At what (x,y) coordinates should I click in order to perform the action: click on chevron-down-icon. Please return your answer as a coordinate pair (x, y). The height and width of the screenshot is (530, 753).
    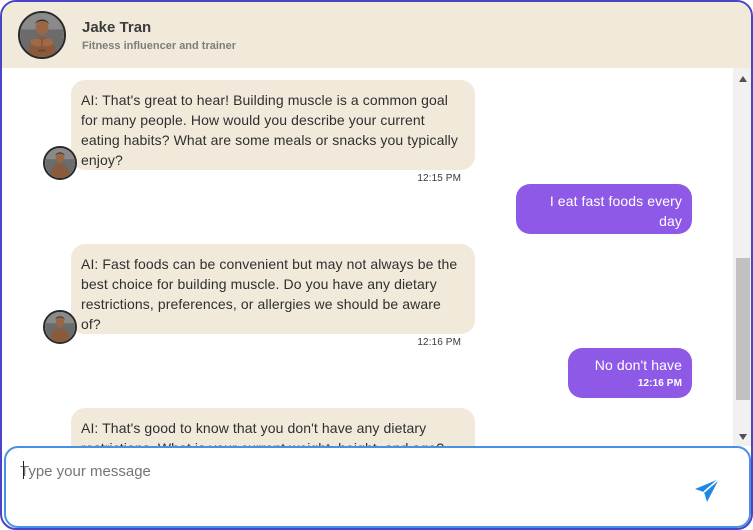
    Looking at the image, I should click on (742, 437).